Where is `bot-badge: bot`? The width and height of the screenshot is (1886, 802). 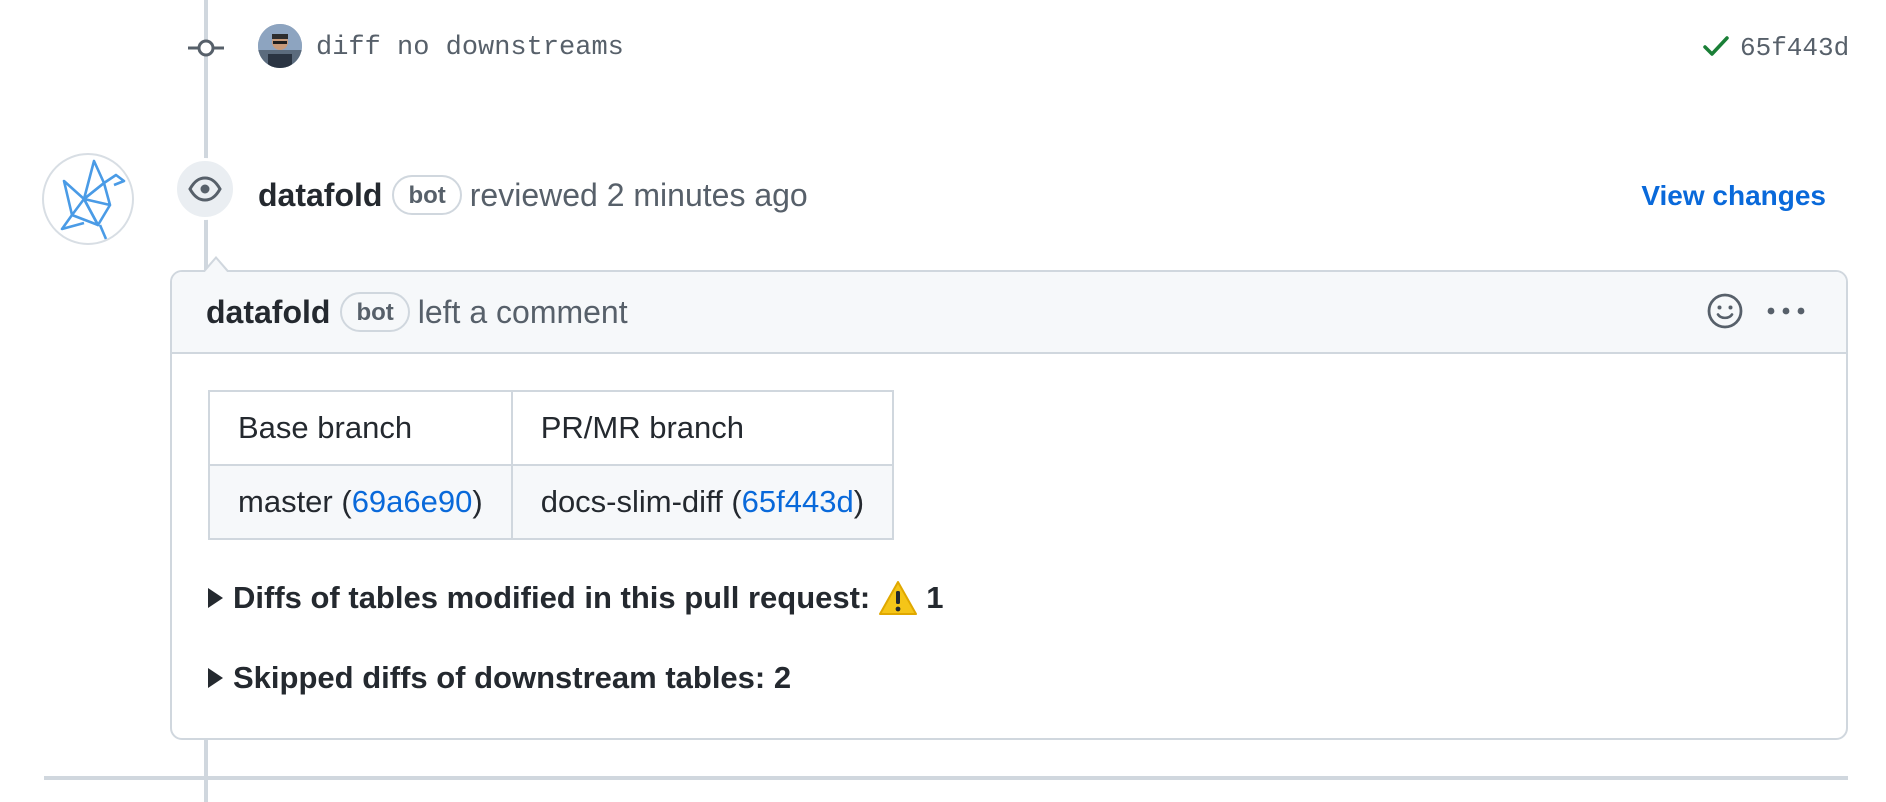
bot-badge: bot is located at coordinates (427, 195).